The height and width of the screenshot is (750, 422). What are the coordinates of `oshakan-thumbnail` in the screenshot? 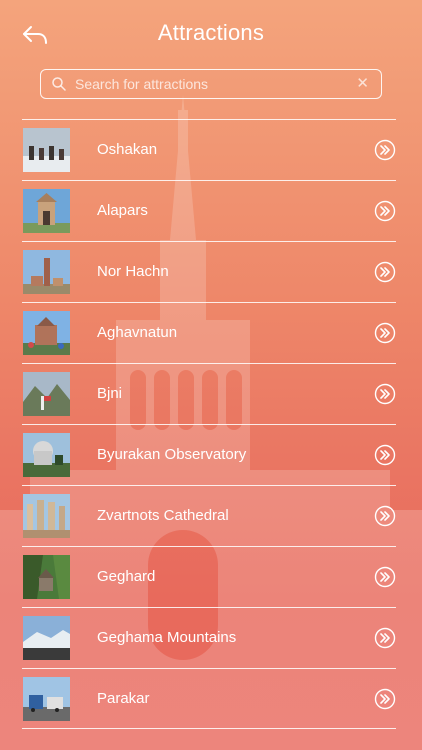 It's located at (46, 150).